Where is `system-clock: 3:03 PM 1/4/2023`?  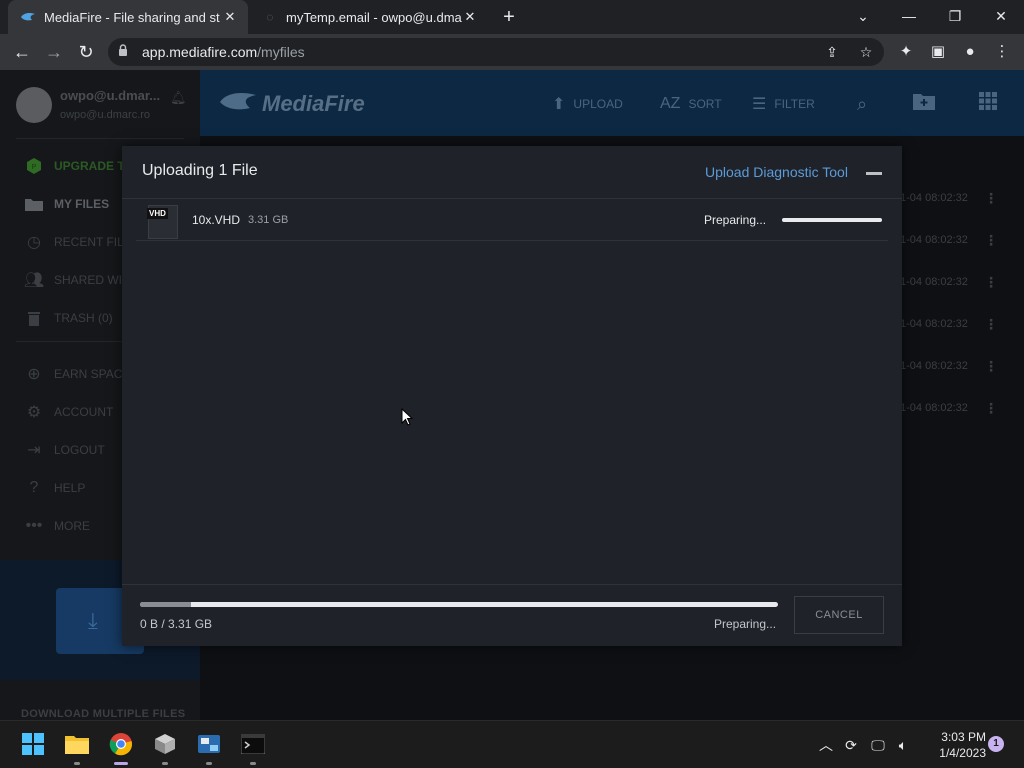 system-clock: 3:03 PM 1/4/2023 is located at coordinates (954, 745).